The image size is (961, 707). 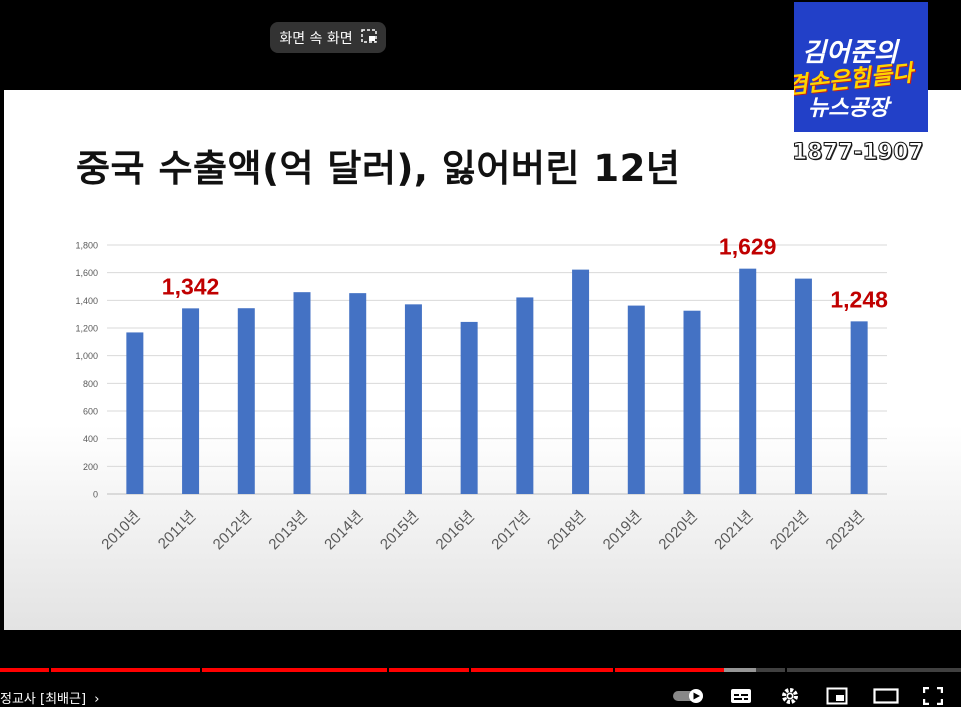 What do you see at coordinates (368, 37) in the screenshot?
I see `pip-icon` at bounding box center [368, 37].